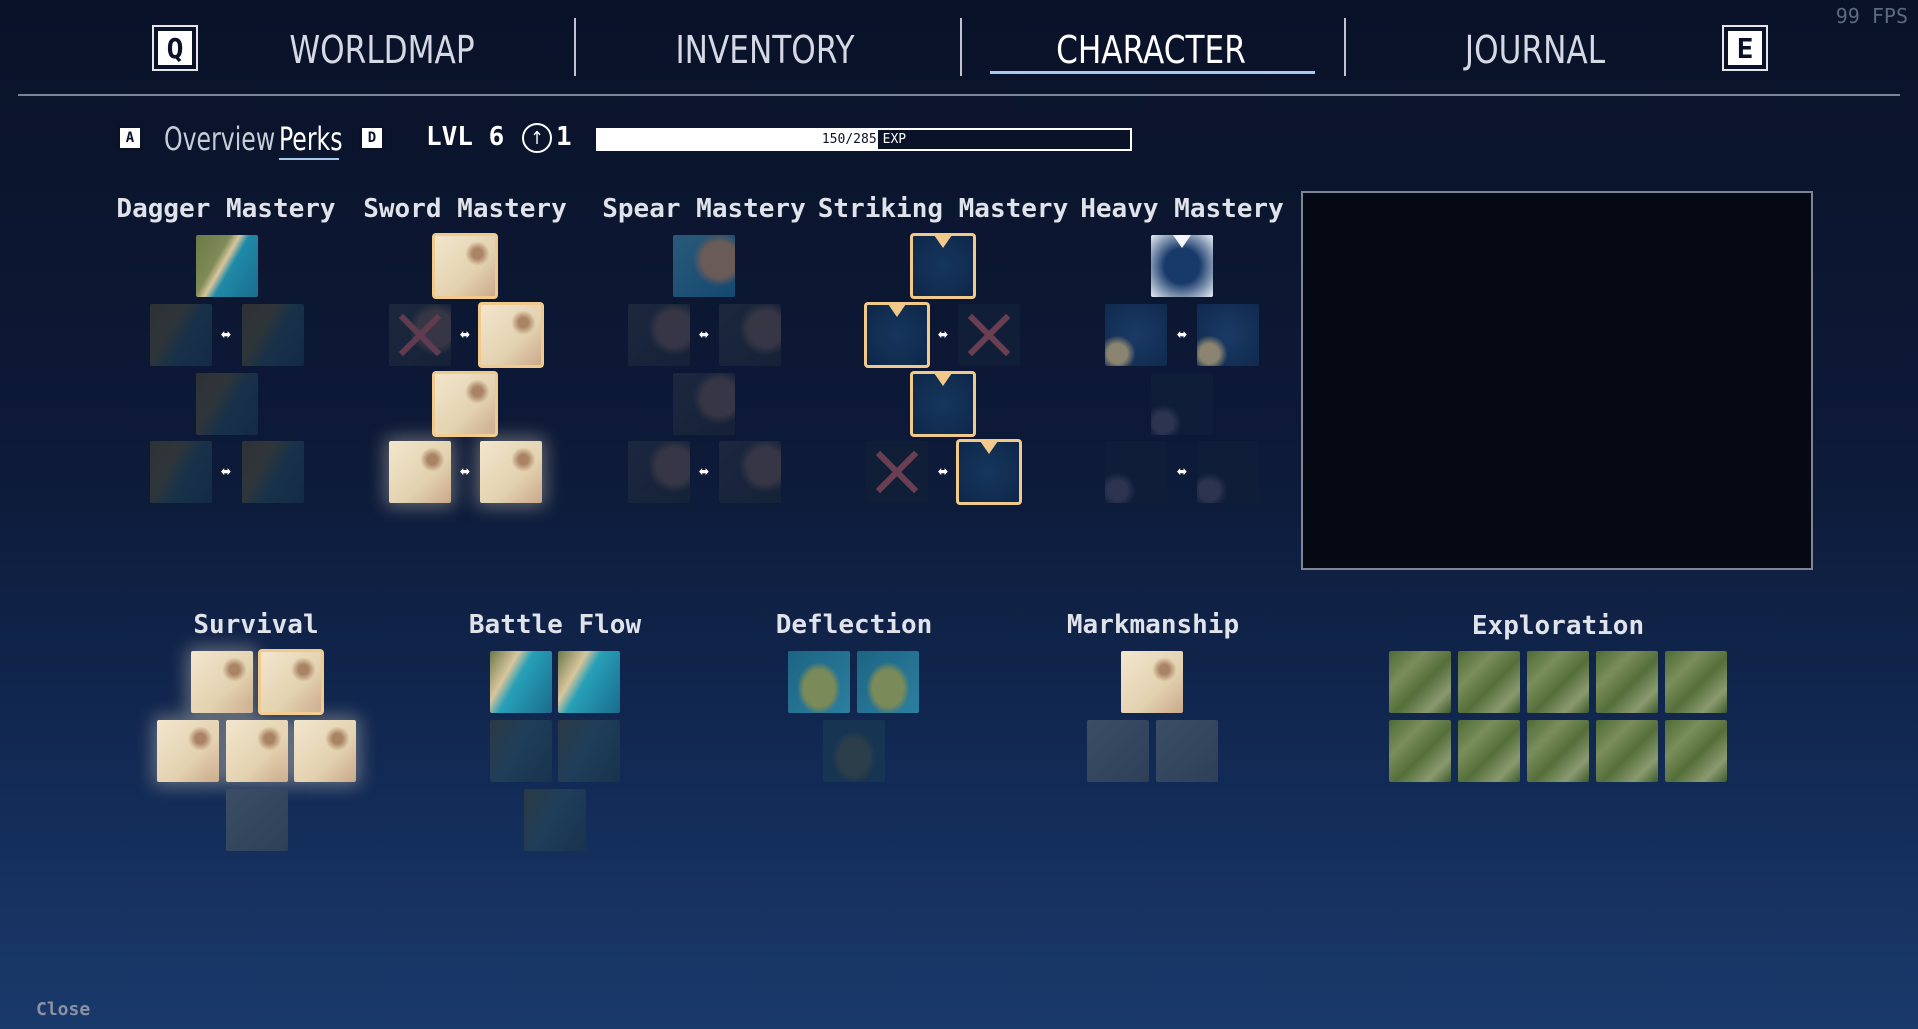 Image resolution: width=1918 pixels, height=1029 pixels. I want to click on mastery-title-sword: Sword Mastery, so click(465, 209).